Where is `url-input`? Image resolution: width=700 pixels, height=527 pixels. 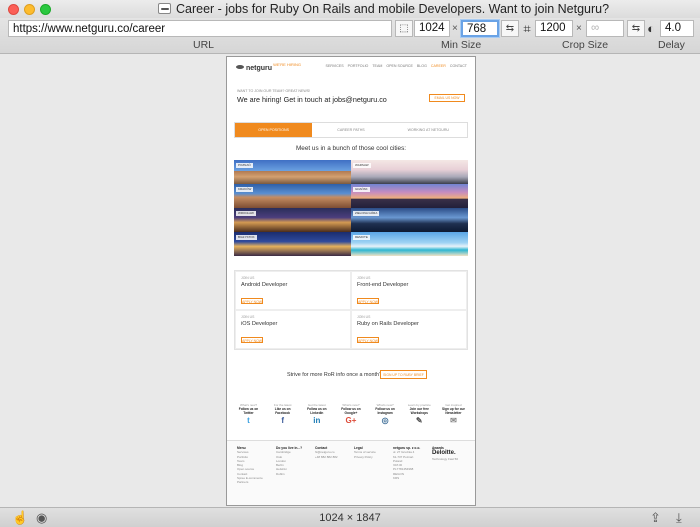 url-input is located at coordinates (200, 28).